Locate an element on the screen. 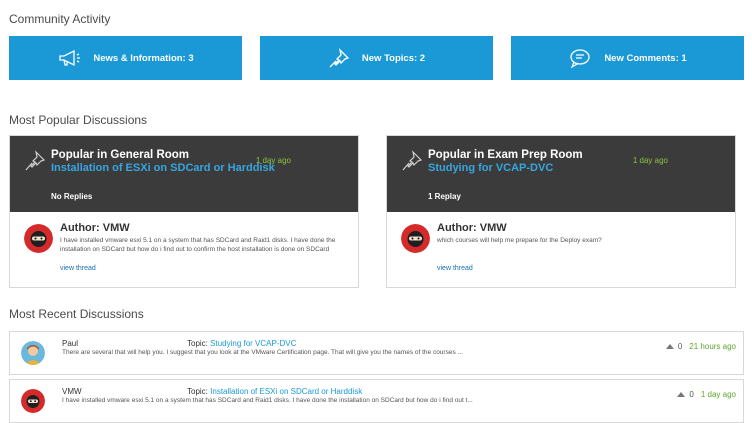 The width and height of the screenshot is (752, 423). news-information-button: News & Information: 3 is located at coordinates (125, 58).